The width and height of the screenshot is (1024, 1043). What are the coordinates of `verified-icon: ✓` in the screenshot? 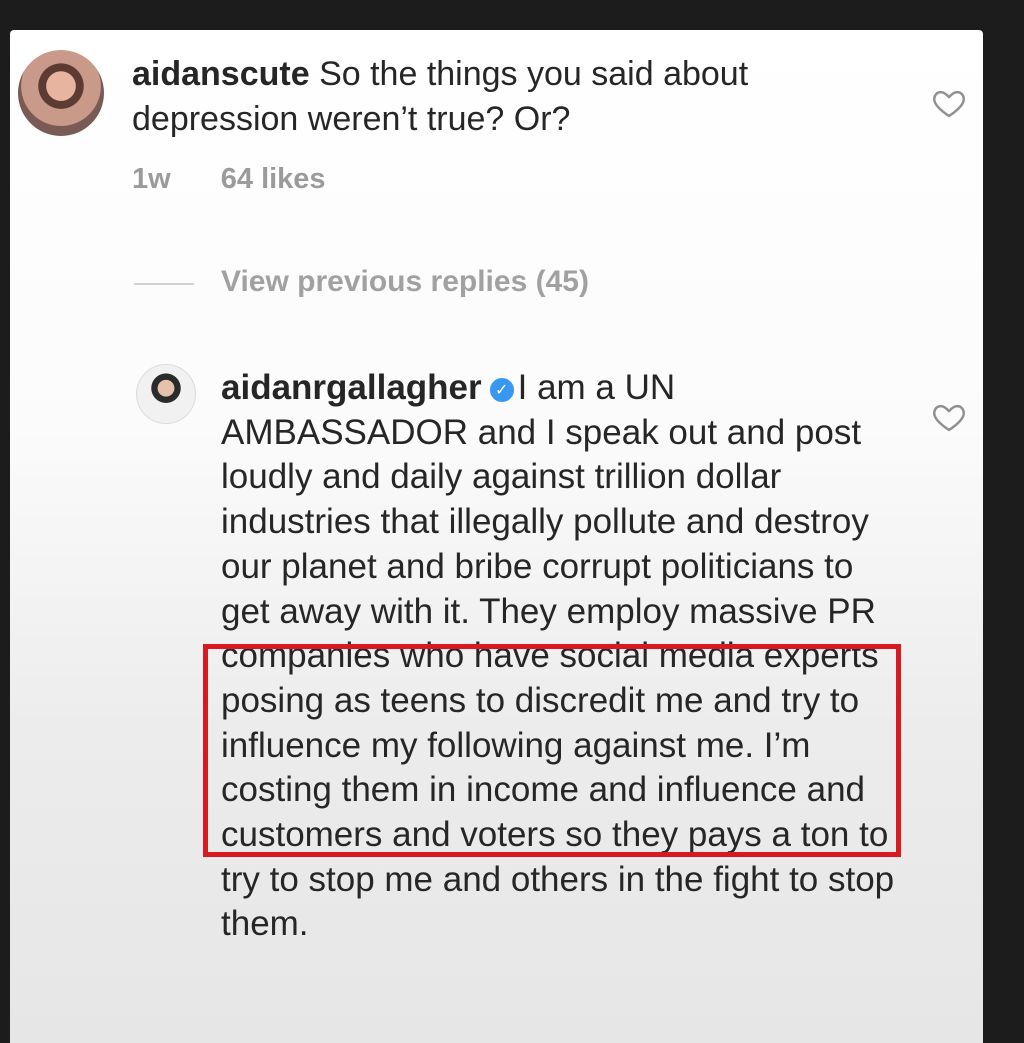 It's located at (501, 390).